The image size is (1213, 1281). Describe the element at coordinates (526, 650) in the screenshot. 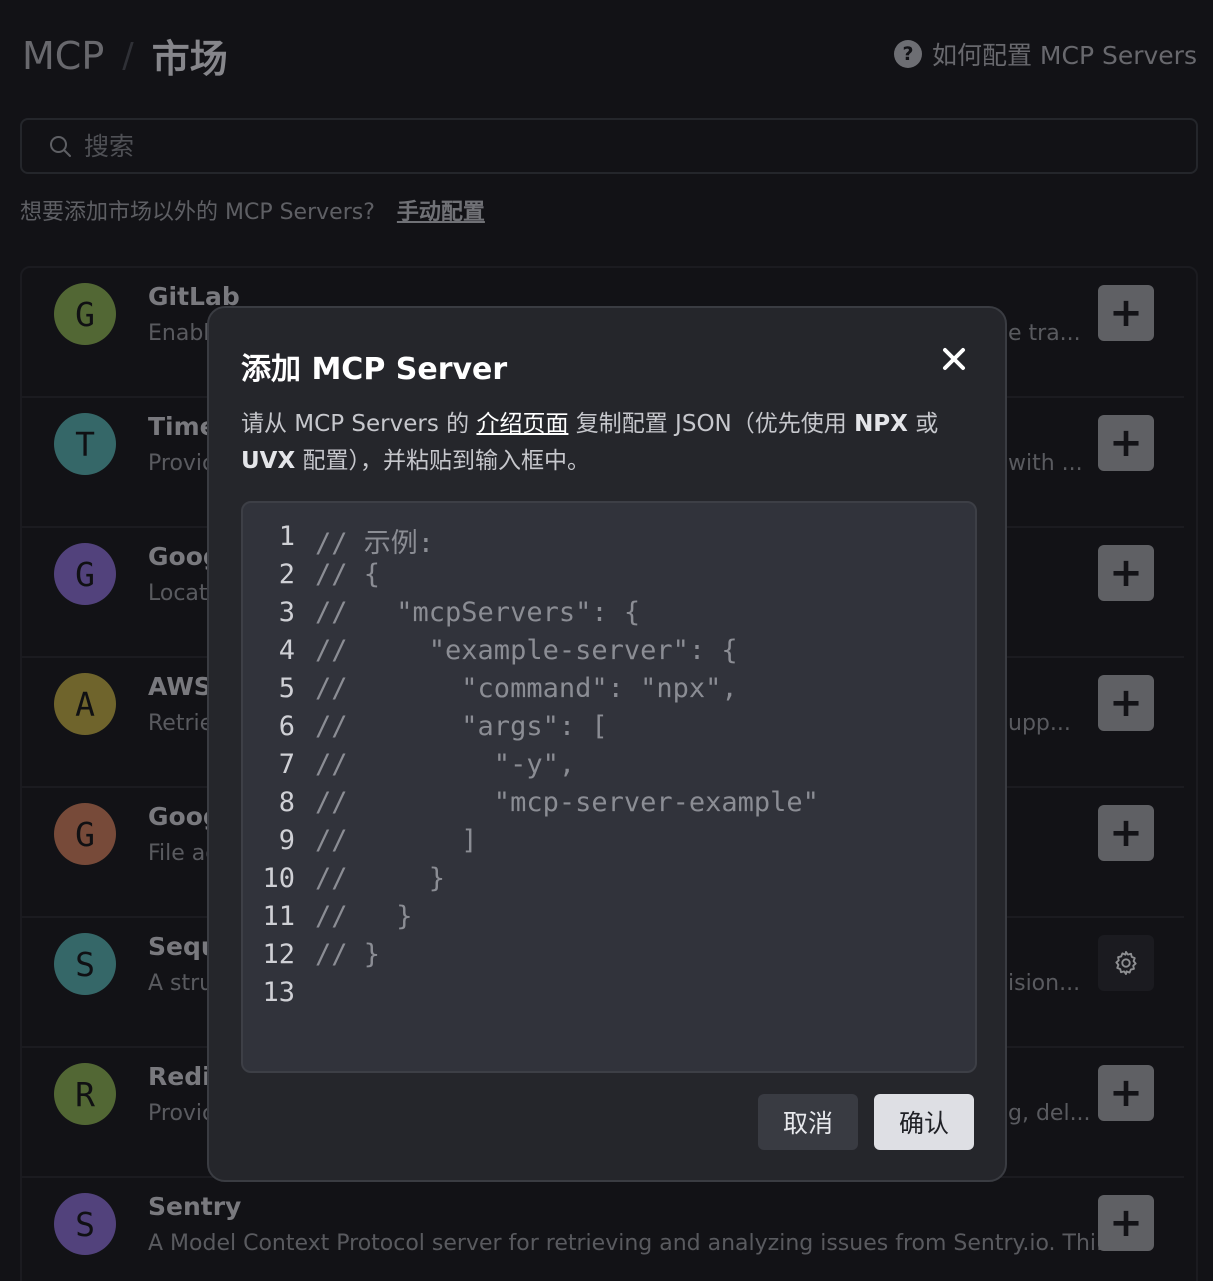

I see `code-text: // "example-server": {` at that location.